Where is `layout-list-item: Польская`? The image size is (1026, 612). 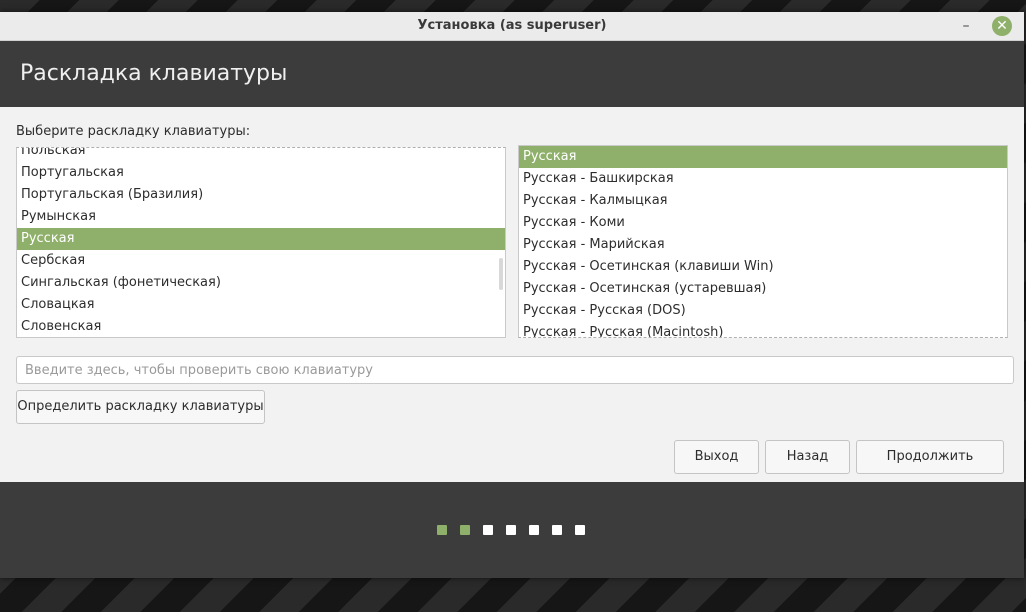 layout-list-item: Польская is located at coordinates (261, 155).